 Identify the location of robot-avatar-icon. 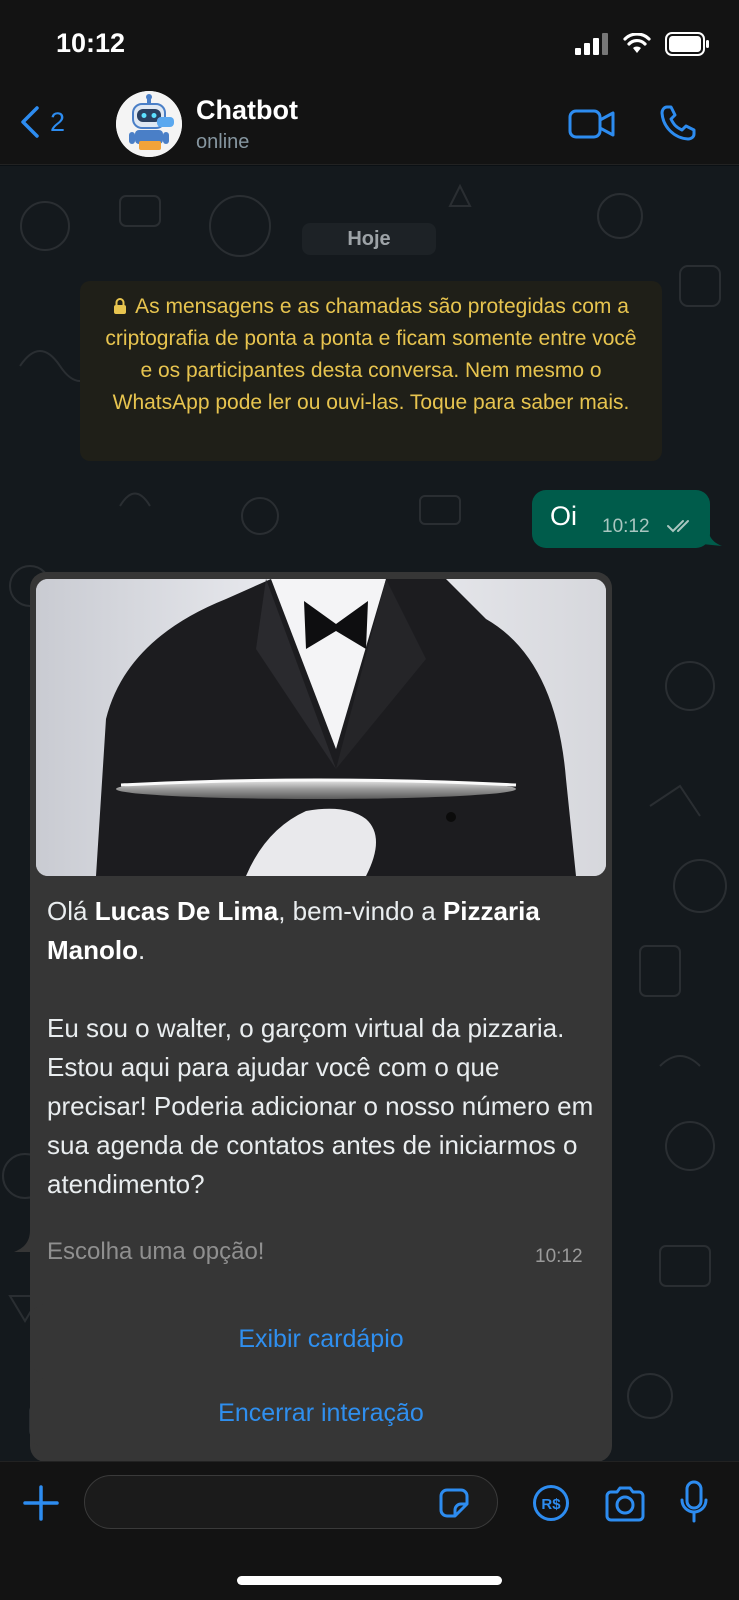
(149, 124).